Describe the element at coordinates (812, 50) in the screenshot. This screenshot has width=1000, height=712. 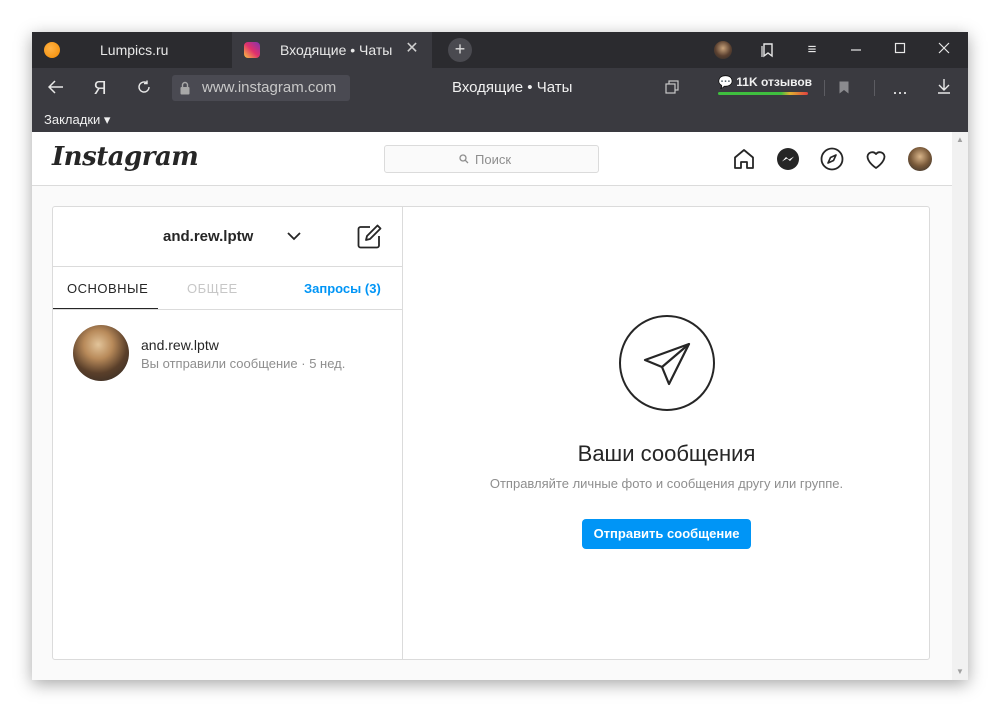
I see `menu-icon: ≡` at that location.